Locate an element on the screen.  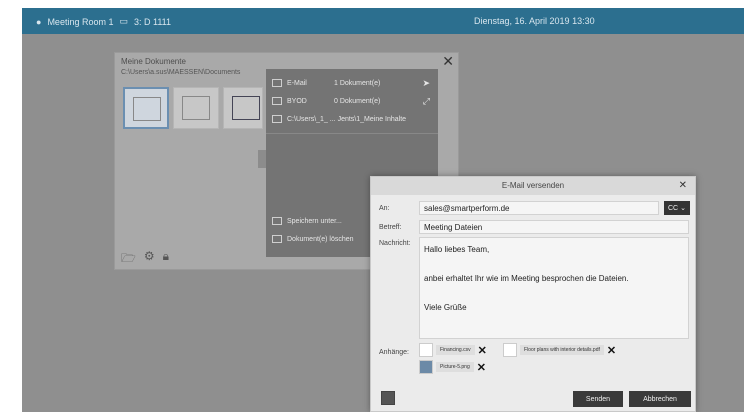
attachment-name: Floor plans with interior details.pdf is located at coordinates (562, 350).